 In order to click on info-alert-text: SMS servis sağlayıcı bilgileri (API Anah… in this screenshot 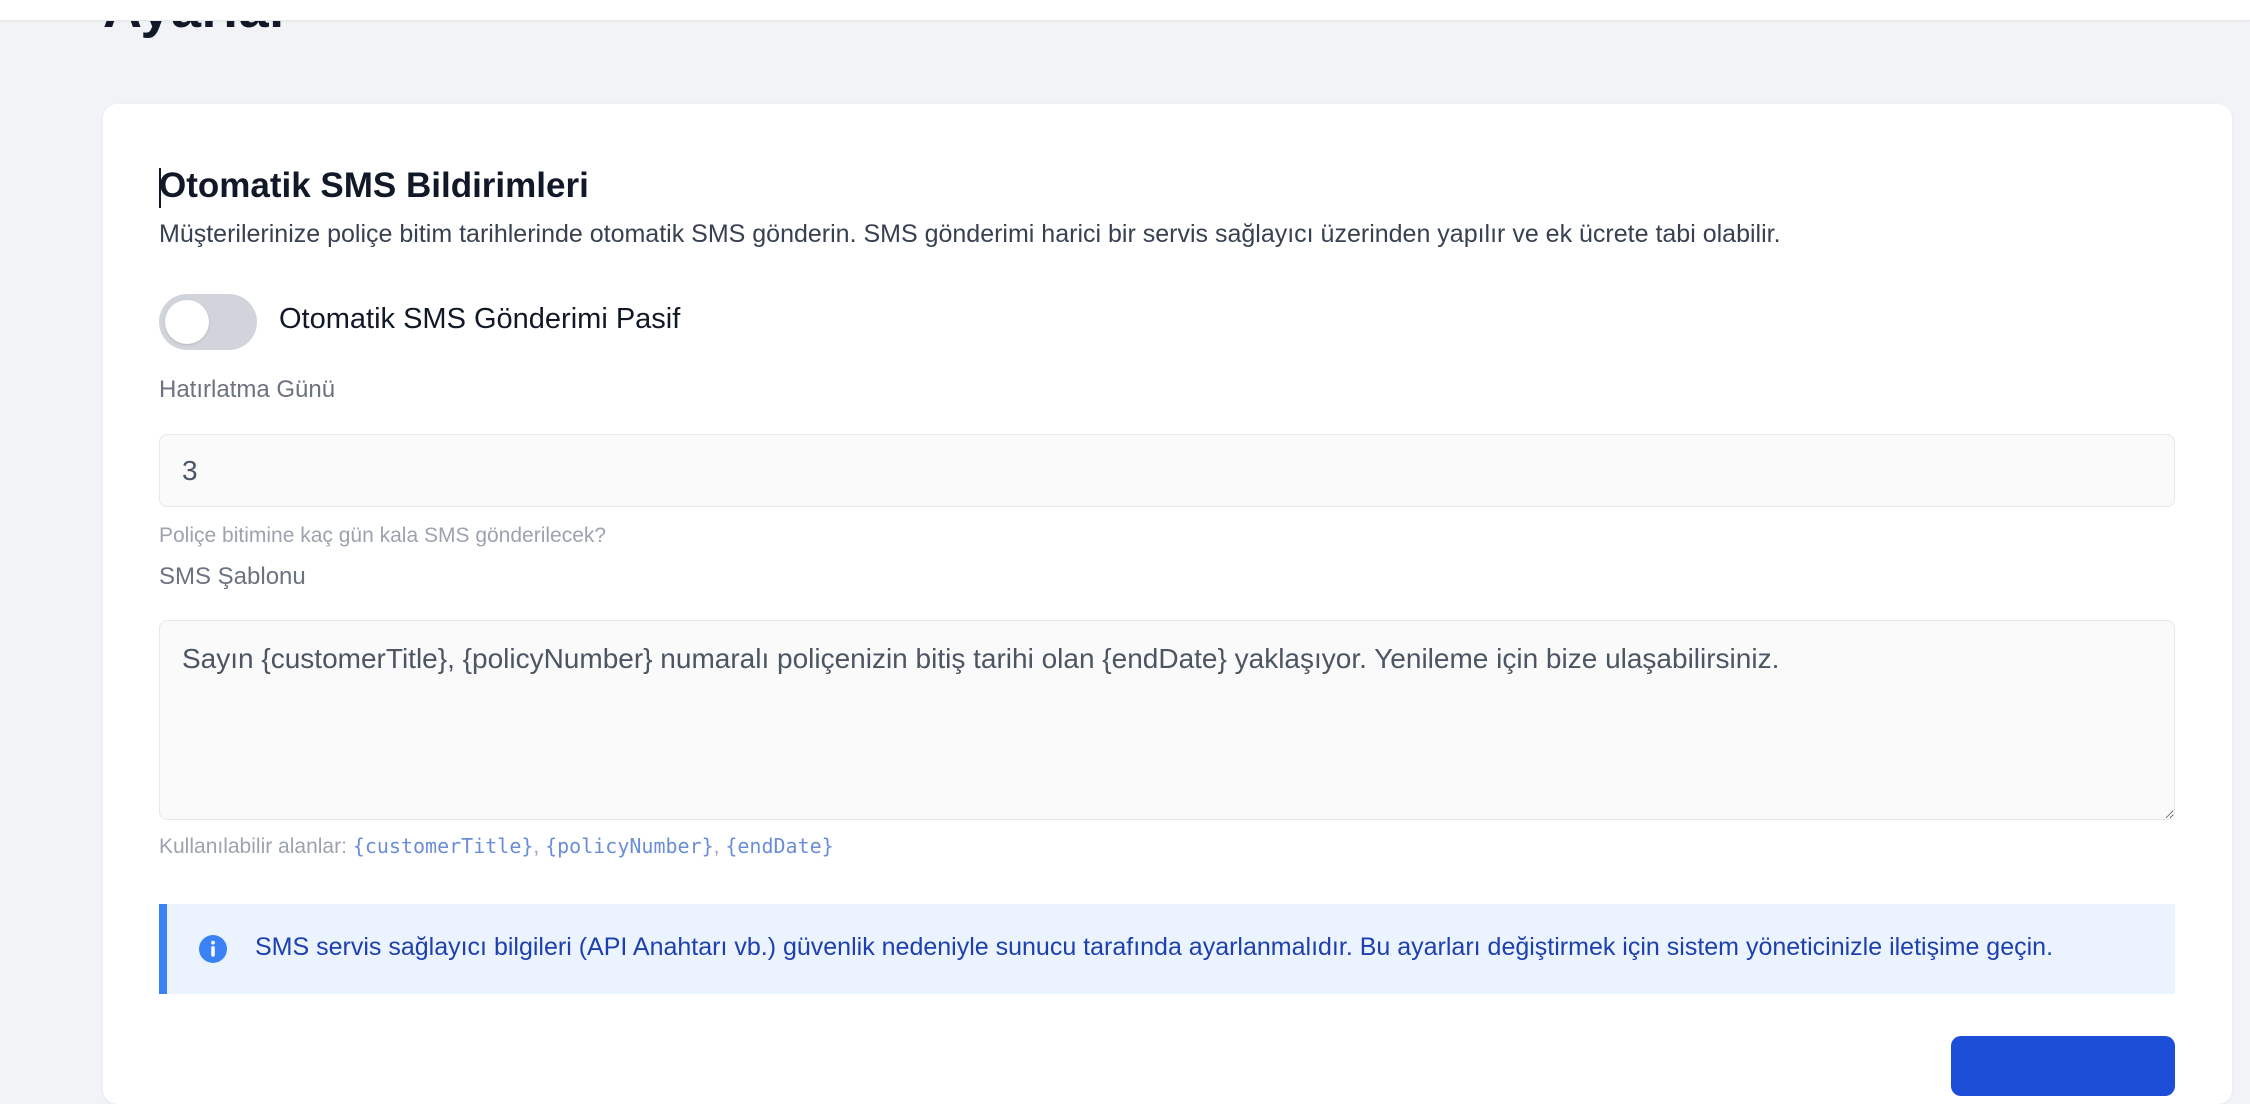, I will do `click(1154, 947)`.